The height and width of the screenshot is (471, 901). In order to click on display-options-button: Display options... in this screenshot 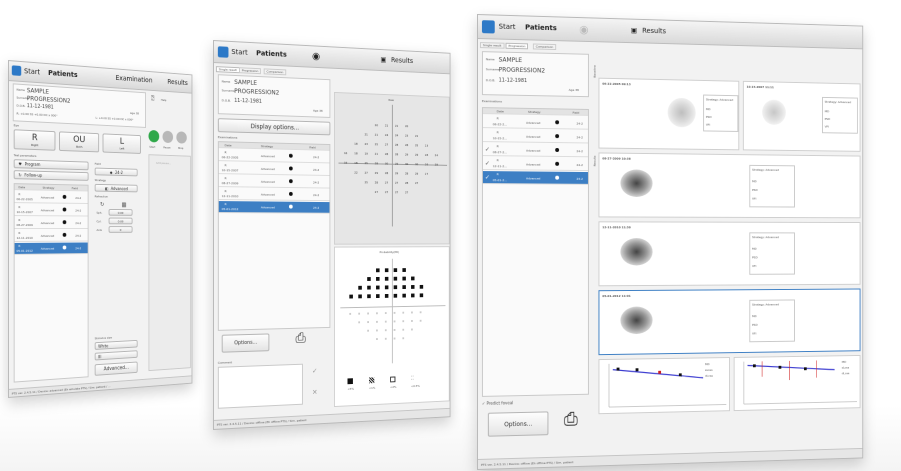, I will do `click(274, 126)`.